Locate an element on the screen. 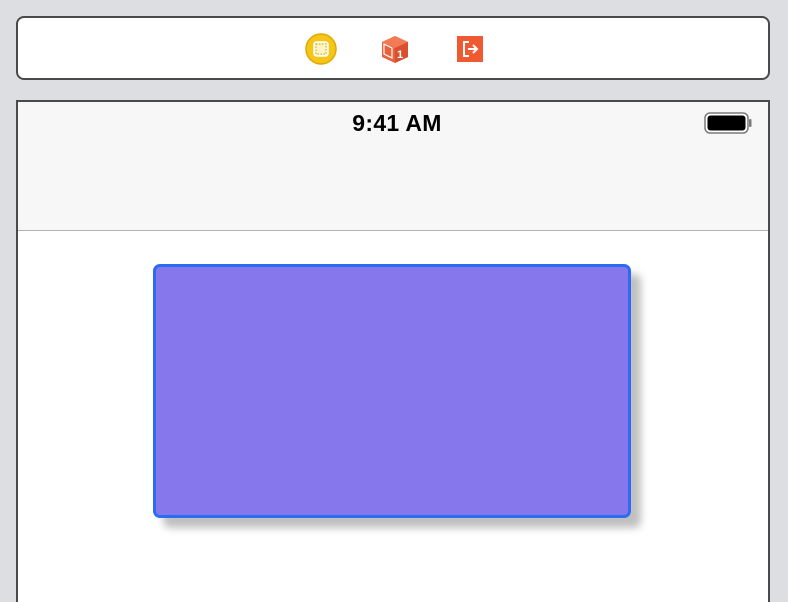 Image resolution: width=788 pixels, height=602 pixels. svg-text: 1 is located at coordinates (400, 55).